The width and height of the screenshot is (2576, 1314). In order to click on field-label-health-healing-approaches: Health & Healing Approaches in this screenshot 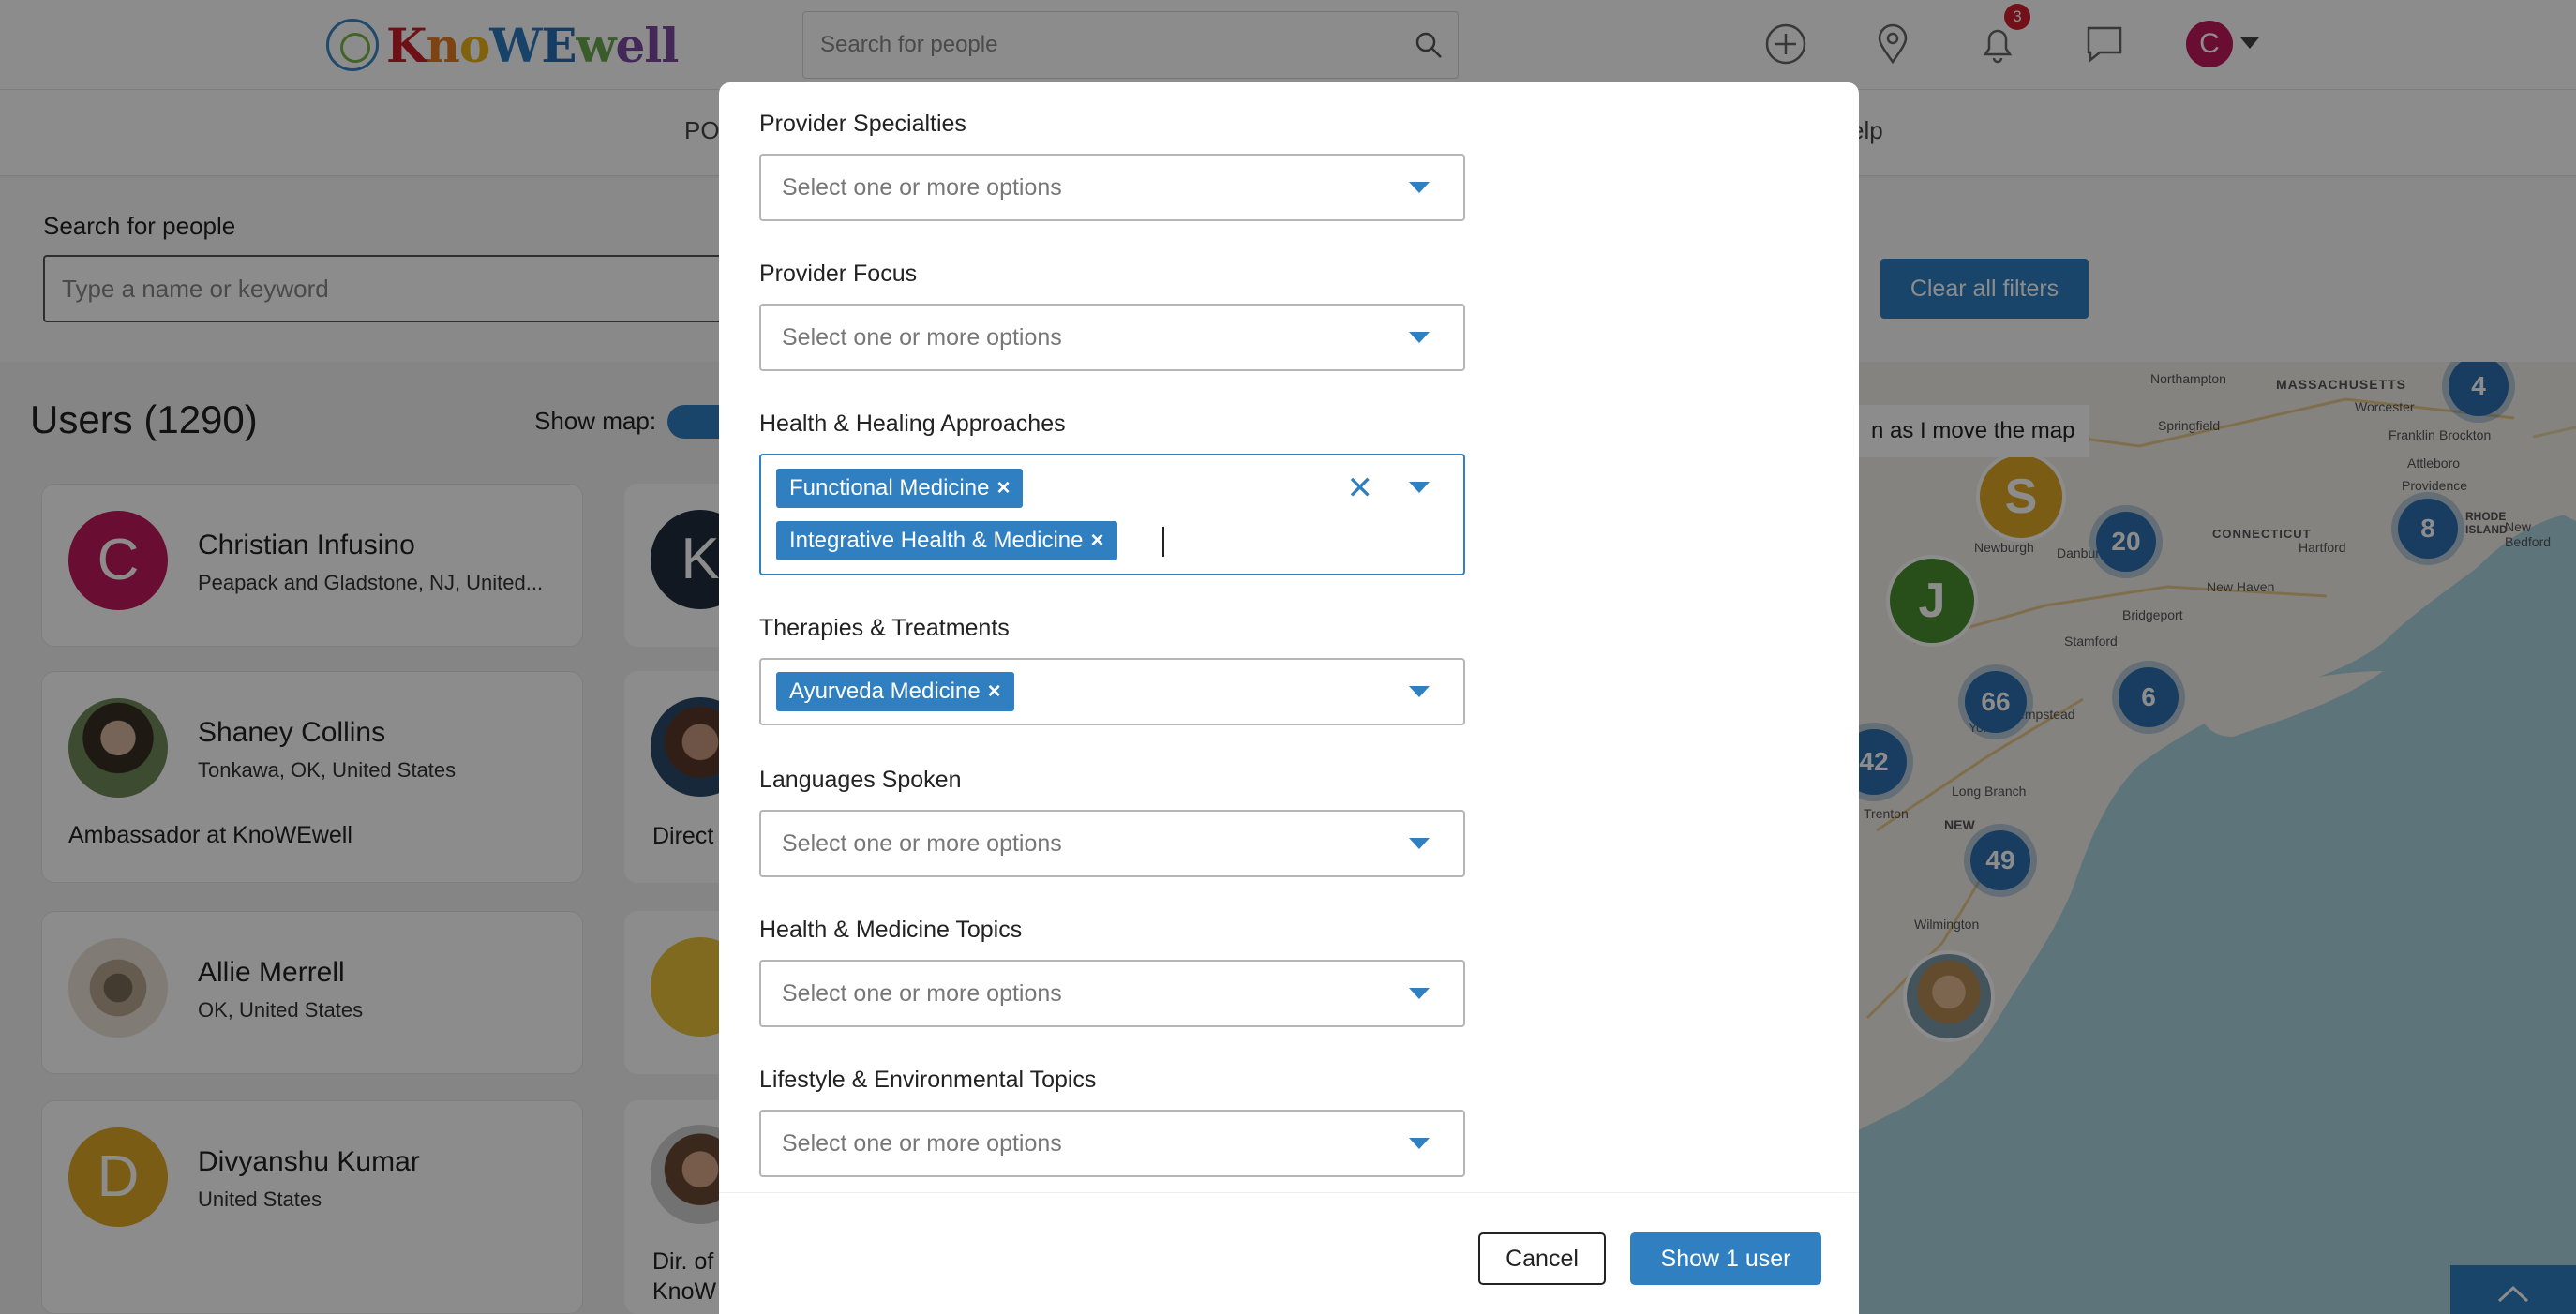, I will do `click(912, 424)`.